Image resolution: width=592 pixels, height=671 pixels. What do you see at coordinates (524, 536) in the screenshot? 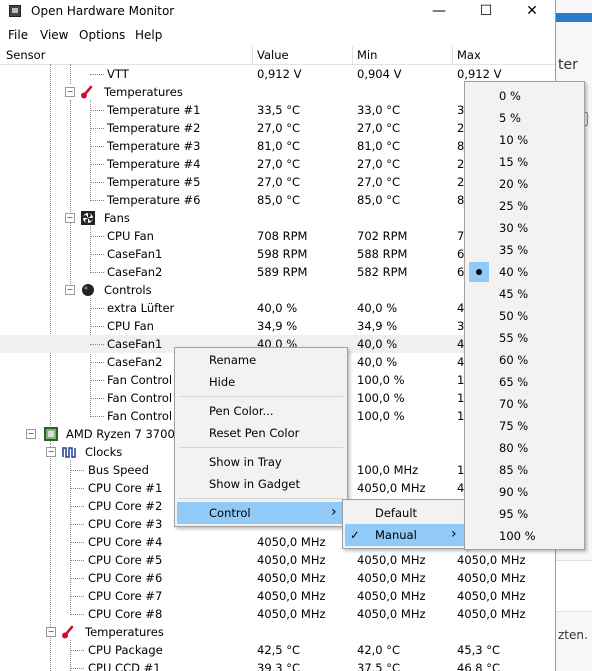
I see `percent-option: 100 %` at bounding box center [524, 536].